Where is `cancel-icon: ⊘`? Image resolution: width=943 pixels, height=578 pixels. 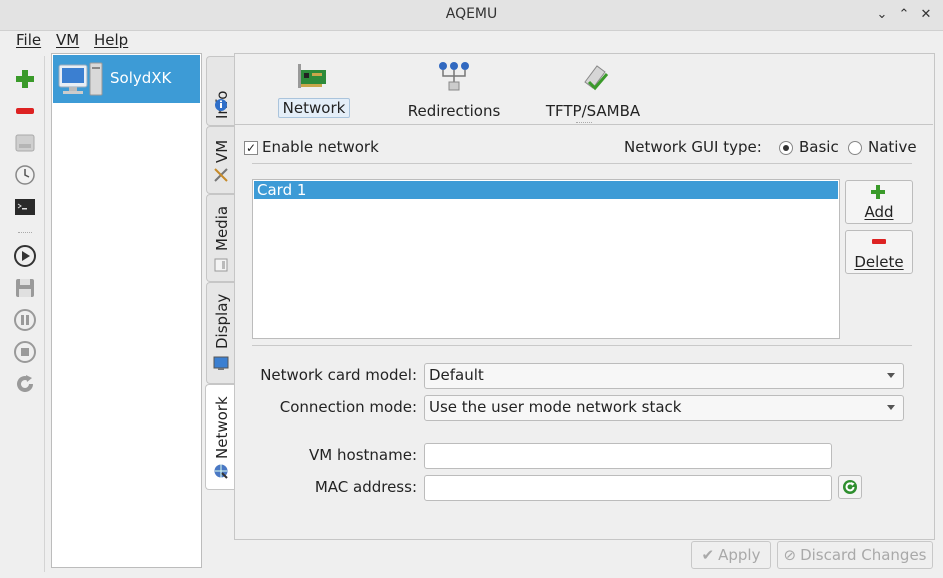
cancel-icon: ⊘ is located at coordinates (790, 555).